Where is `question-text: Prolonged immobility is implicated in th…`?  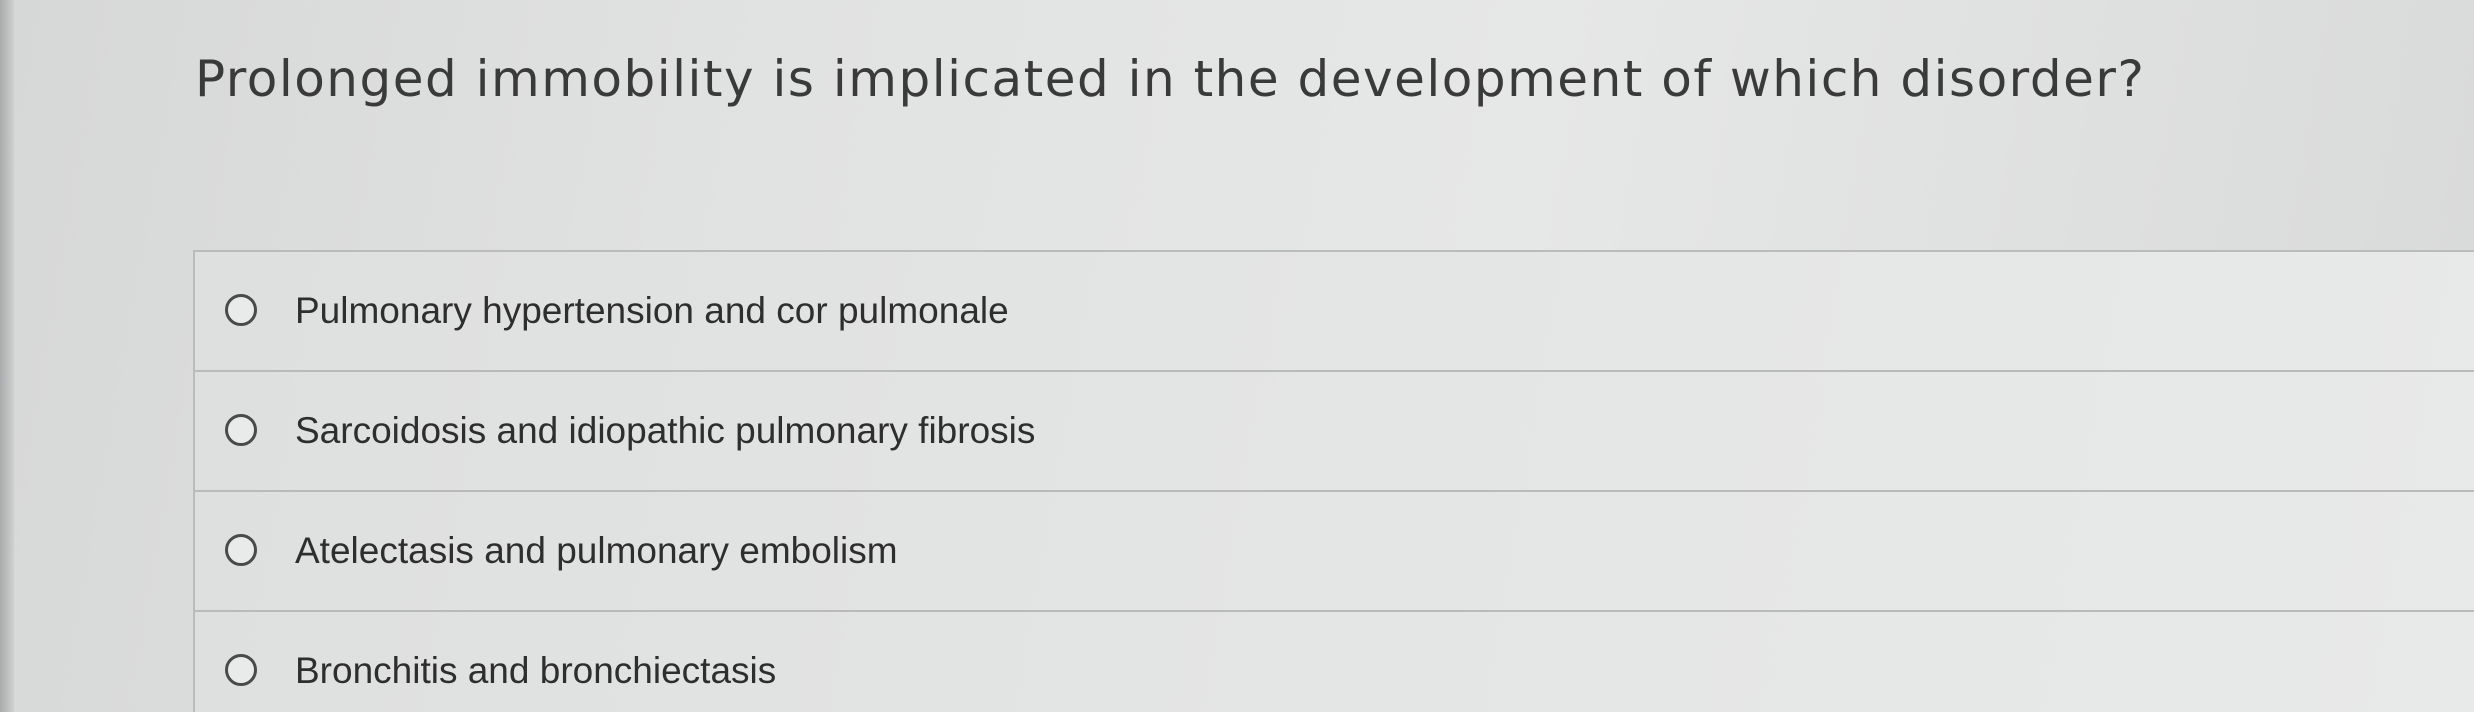
question-text: Prolonged immobility is implicated in th… is located at coordinates (1170, 79).